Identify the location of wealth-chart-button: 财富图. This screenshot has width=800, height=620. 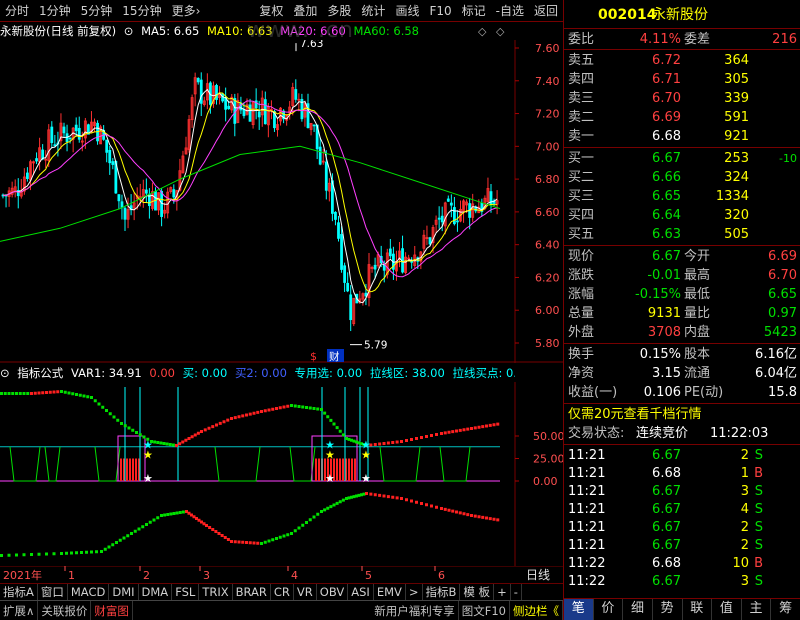
(112, 610).